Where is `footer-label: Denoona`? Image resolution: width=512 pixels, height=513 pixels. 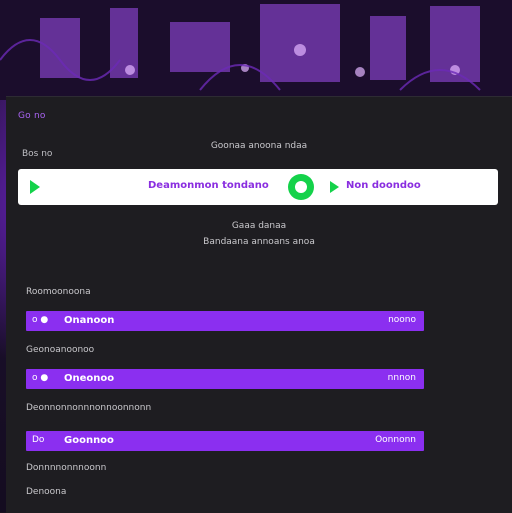
footer-label: Denoona is located at coordinates (46, 492).